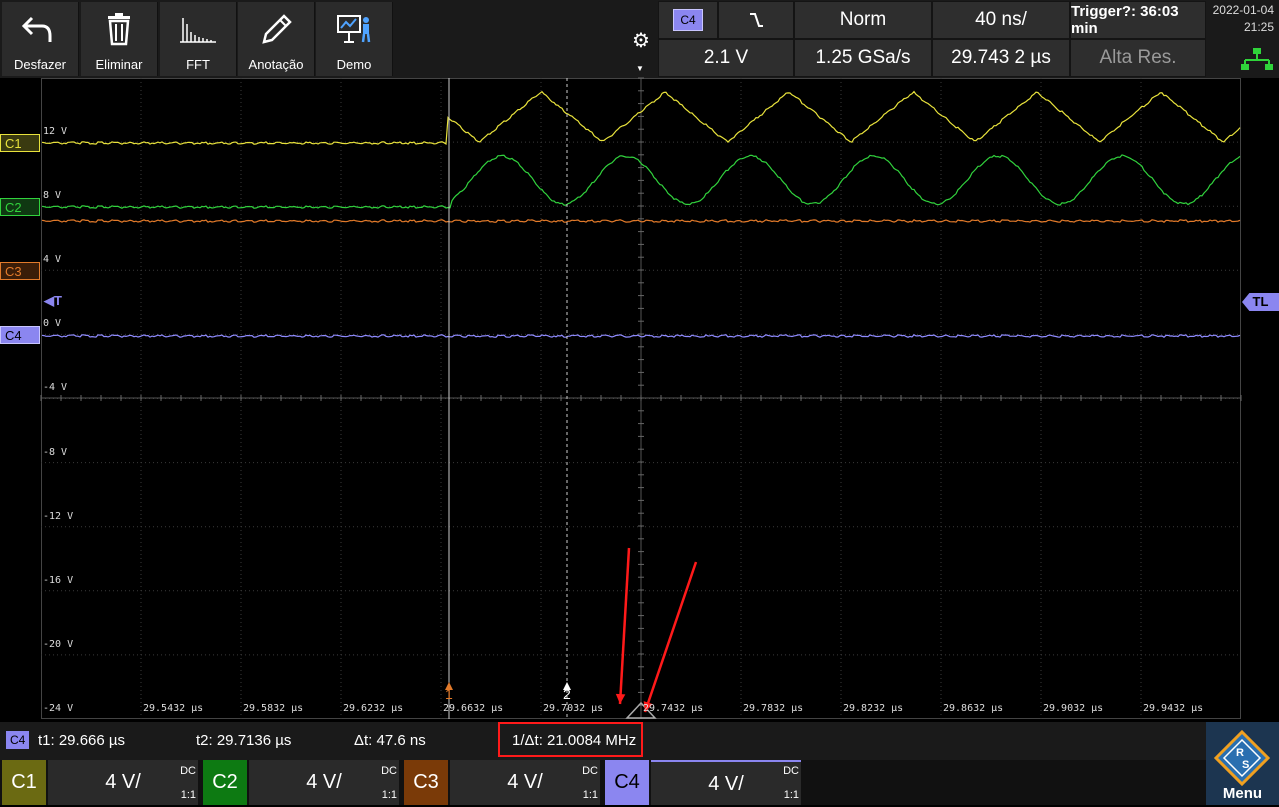 Image resolution: width=1279 pixels, height=807 pixels. What do you see at coordinates (1173, 708) in the screenshot?
I see `time-label: 29.9432 µs` at bounding box center [1173, 708].